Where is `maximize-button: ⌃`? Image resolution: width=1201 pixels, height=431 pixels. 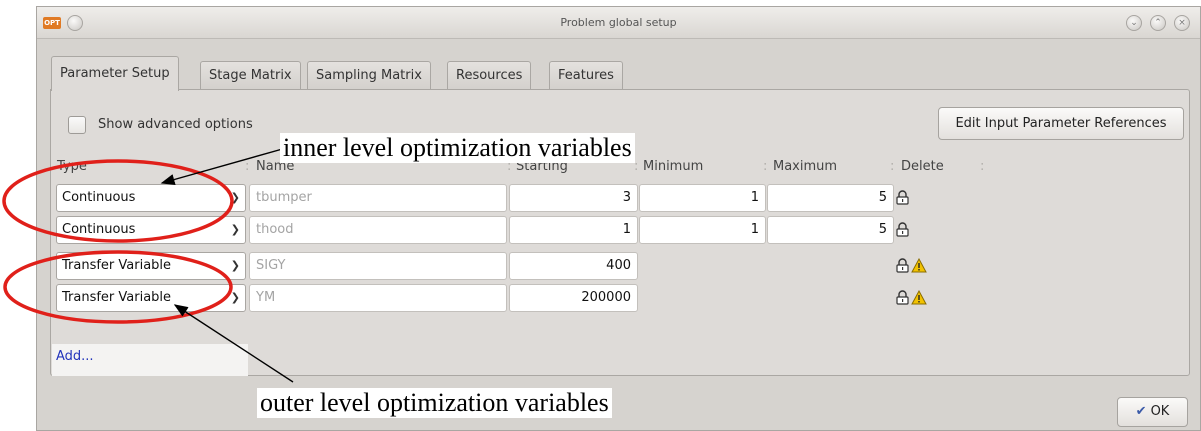
maximize-button: ⌃ is located at coordinates (1158, 23).